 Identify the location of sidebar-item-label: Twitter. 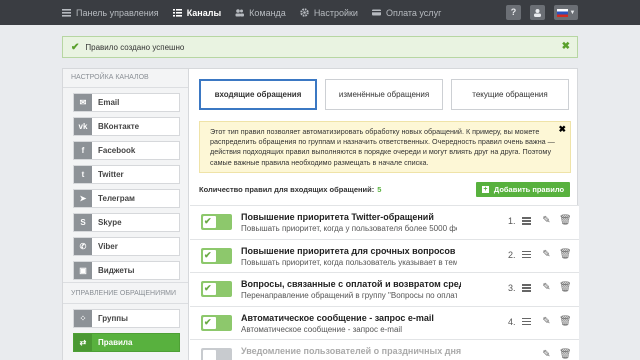
(111, 174).